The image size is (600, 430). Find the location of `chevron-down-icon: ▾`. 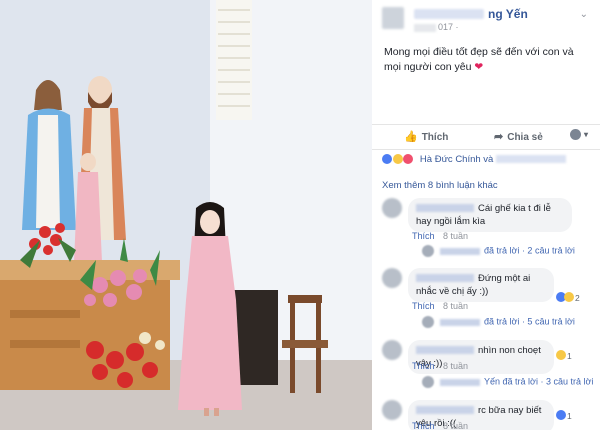

chevron-down-icon: ▾ is located at coordinates (585, 135).